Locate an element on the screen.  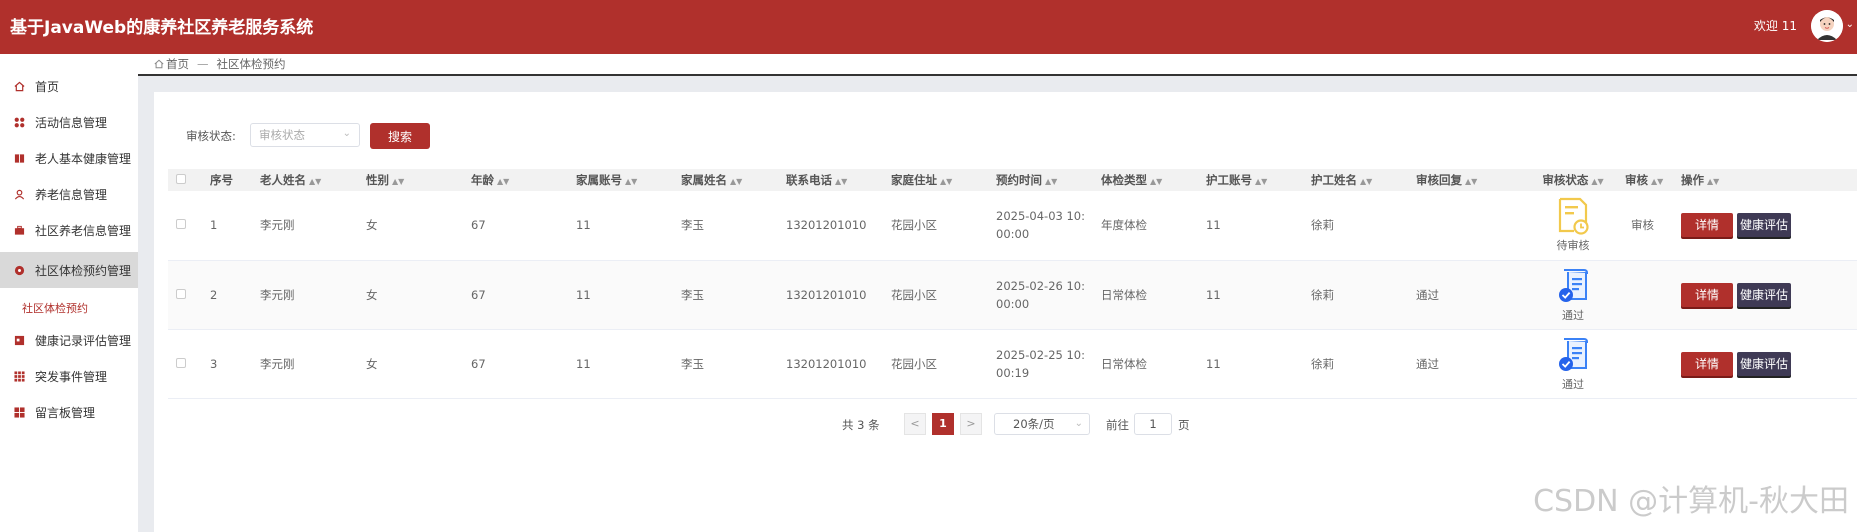
cell-time: 2025-02-25 10: 00:19 is located at coordinates (1048, 364).